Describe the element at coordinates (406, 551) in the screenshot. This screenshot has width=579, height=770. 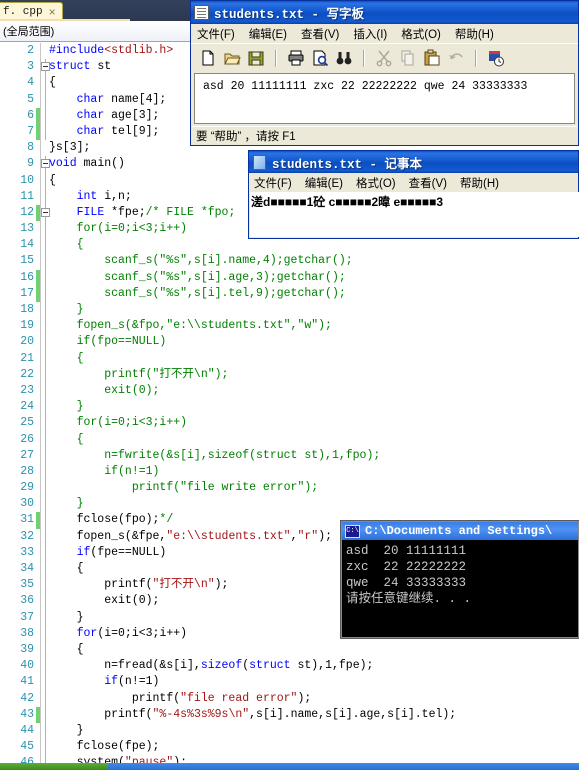
I see `console-line: asd 20 11111111` at that location.